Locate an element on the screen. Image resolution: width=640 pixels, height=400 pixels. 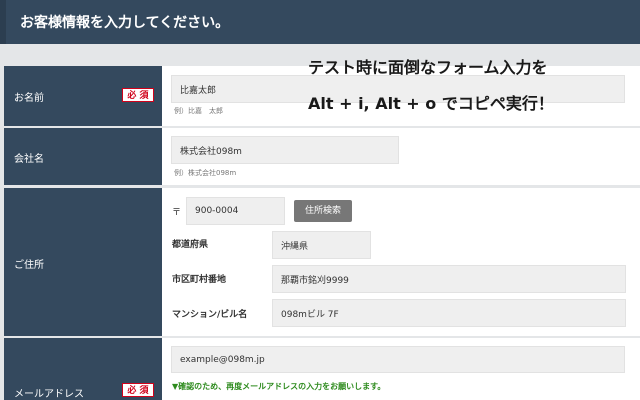
company-input: 株式会社098m is located at coordinates (285, 150).